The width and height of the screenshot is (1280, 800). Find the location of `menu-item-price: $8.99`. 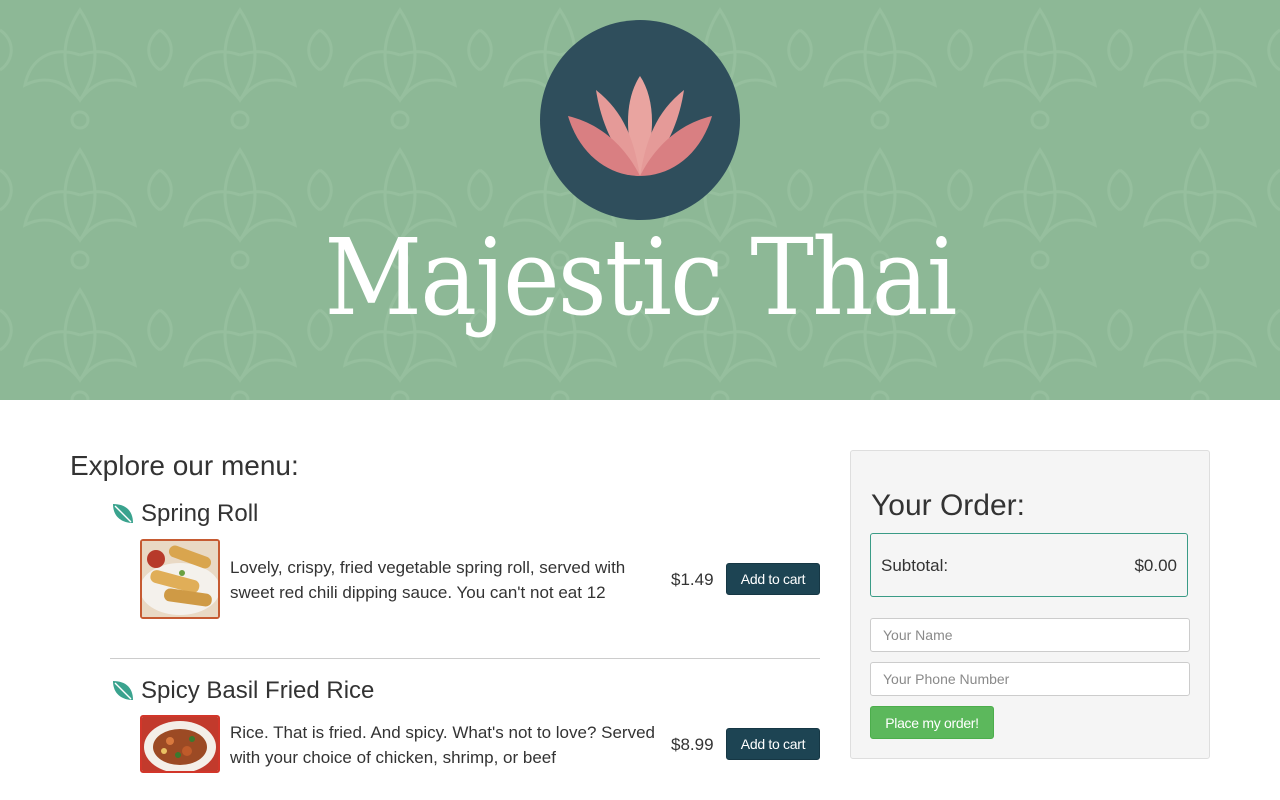

menu-item-price: $8.99 is located at coordinates (692, 744).